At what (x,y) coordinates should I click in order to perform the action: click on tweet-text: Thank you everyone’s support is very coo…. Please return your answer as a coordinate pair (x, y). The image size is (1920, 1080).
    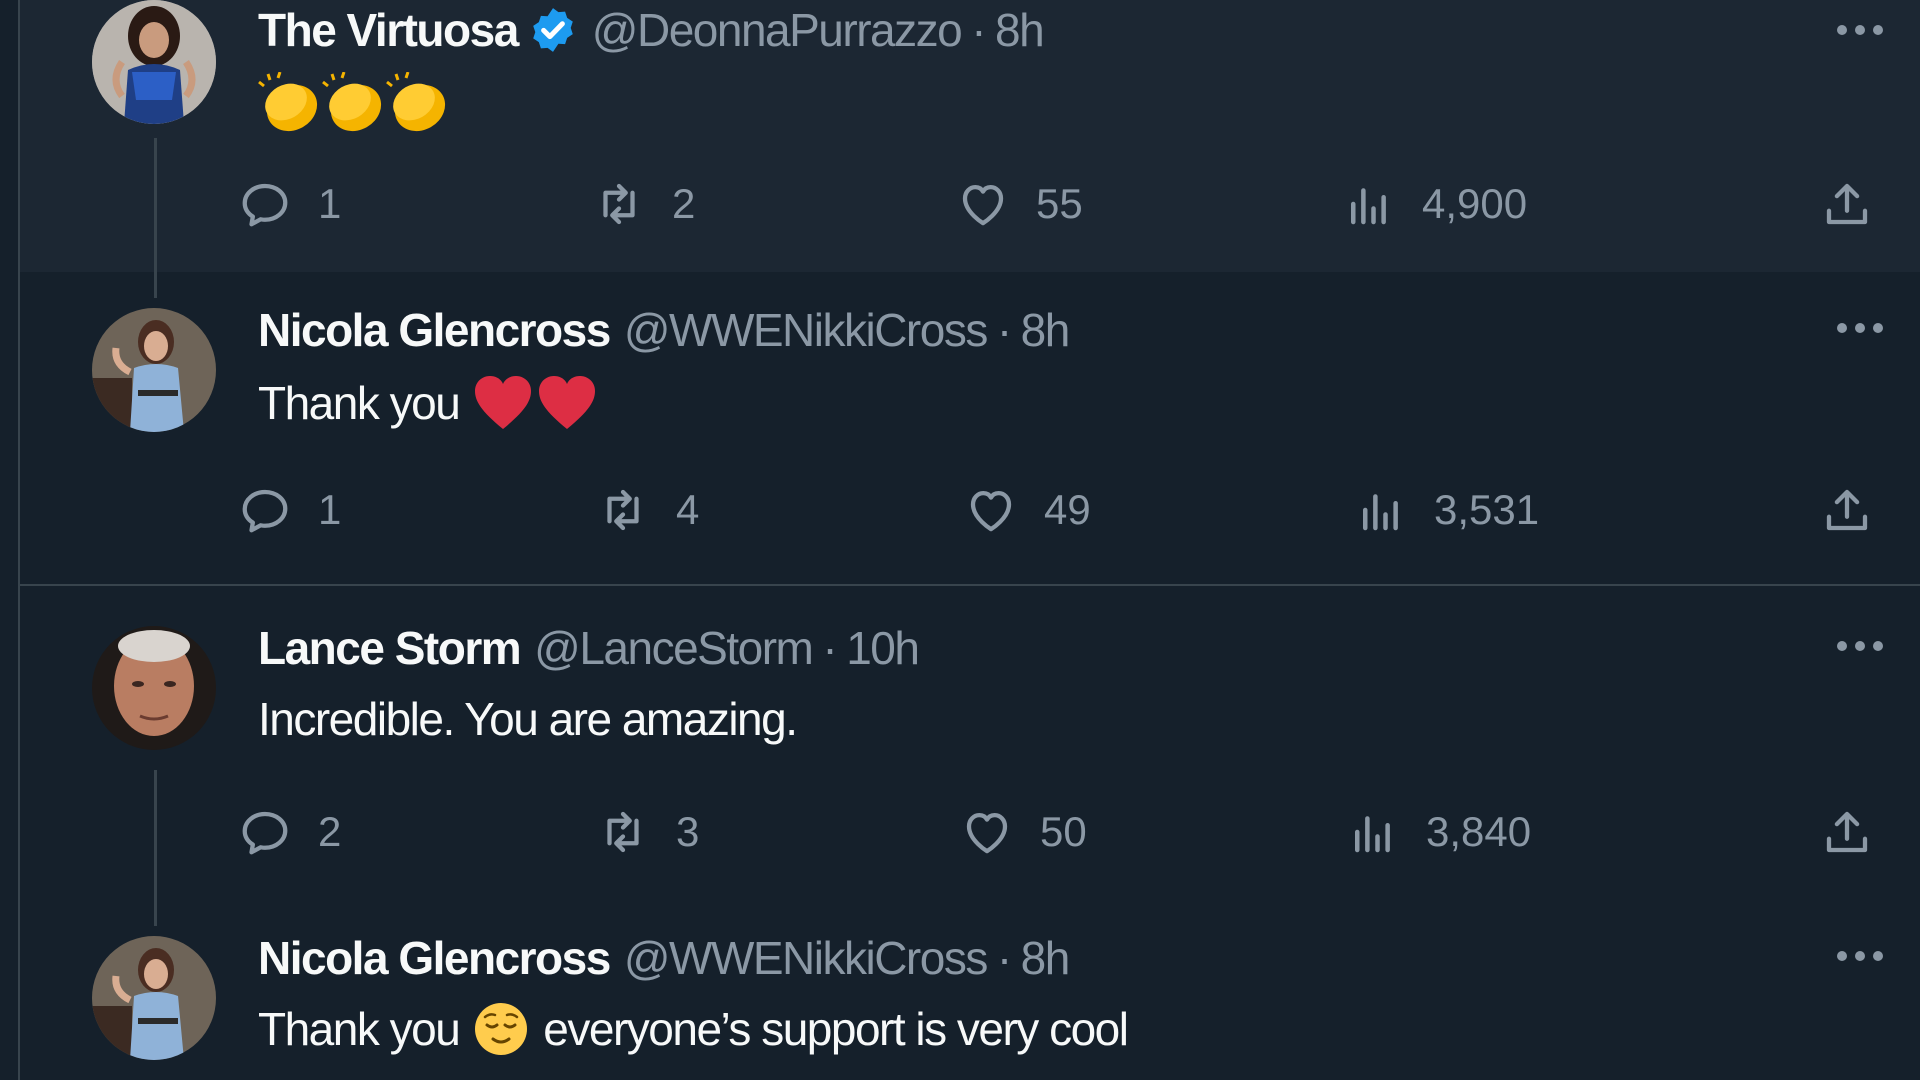
    Looking at the image, I should click on (693, 1029).